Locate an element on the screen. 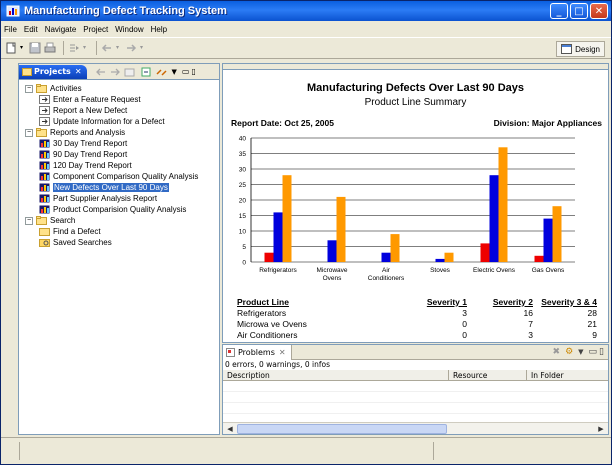  column-resource: Resource is located at coordinates (488, 375).